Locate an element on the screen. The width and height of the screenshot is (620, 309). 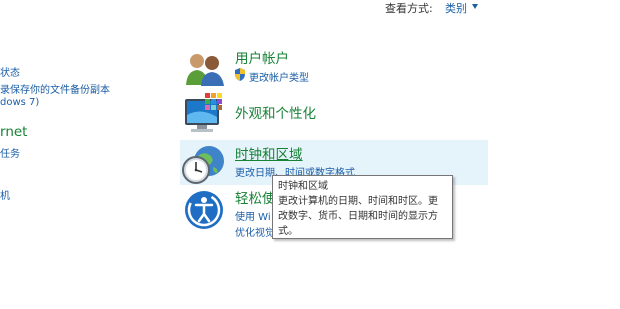
left-link-tasks: 任务 is located at coordinates (10, 152).